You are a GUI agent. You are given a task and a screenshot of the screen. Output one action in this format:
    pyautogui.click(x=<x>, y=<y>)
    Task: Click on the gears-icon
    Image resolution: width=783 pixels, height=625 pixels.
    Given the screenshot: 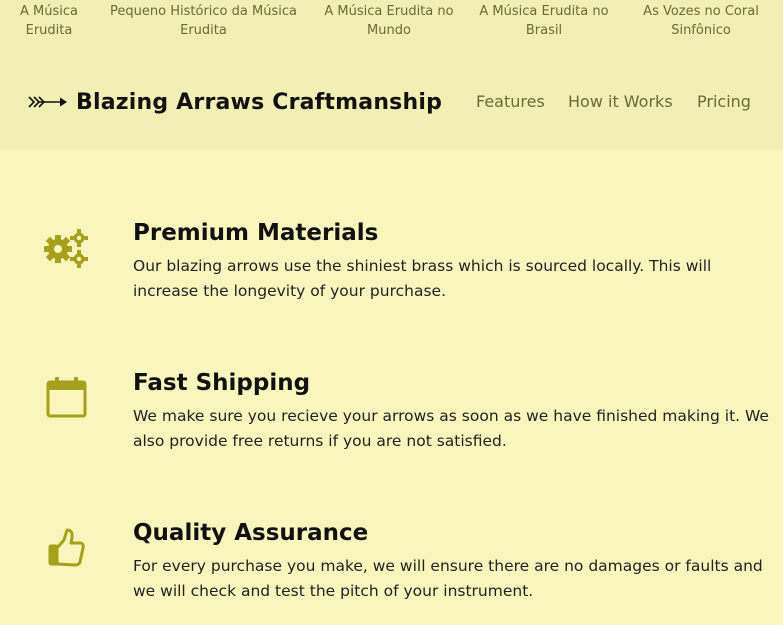 What is the action you would take?
    pyautogui.click(x=66, y=248)
    